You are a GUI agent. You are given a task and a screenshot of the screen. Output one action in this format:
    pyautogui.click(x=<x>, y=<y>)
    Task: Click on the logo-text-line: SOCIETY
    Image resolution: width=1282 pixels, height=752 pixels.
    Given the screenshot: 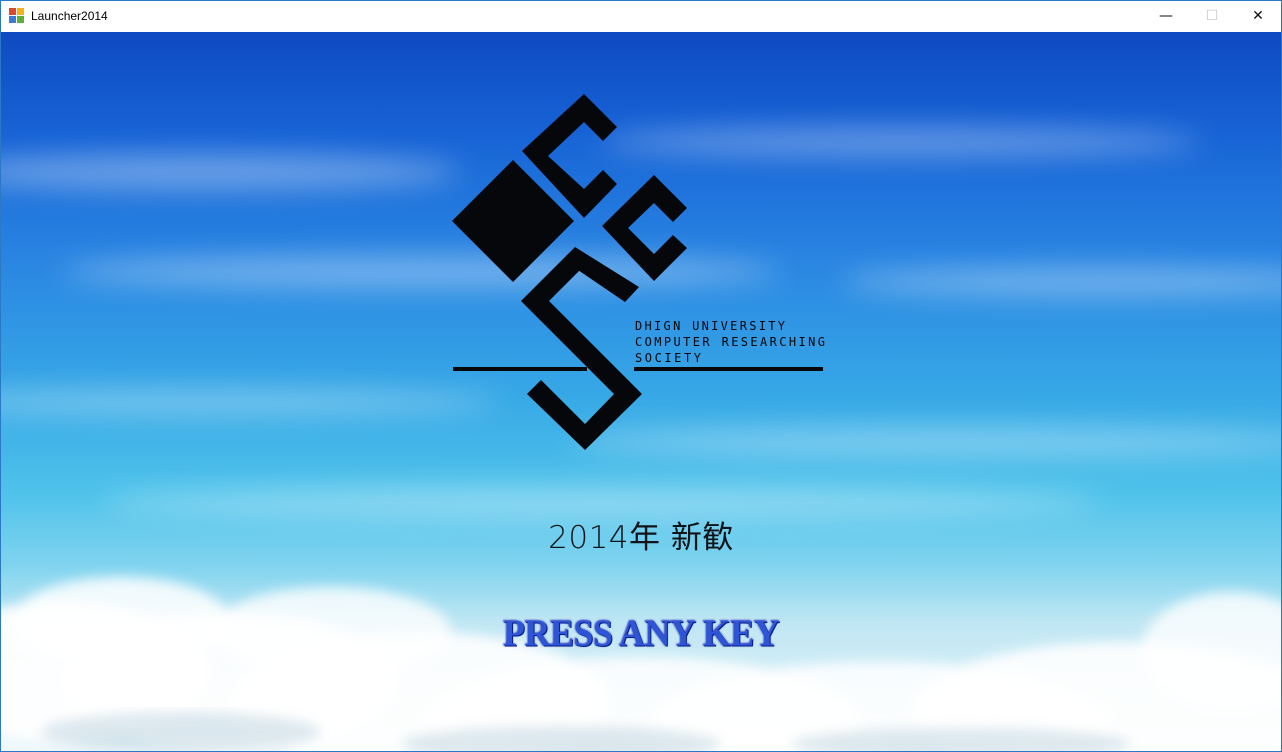 What is the action you would take?
    pyautogui.click(x=668, y=358)
    